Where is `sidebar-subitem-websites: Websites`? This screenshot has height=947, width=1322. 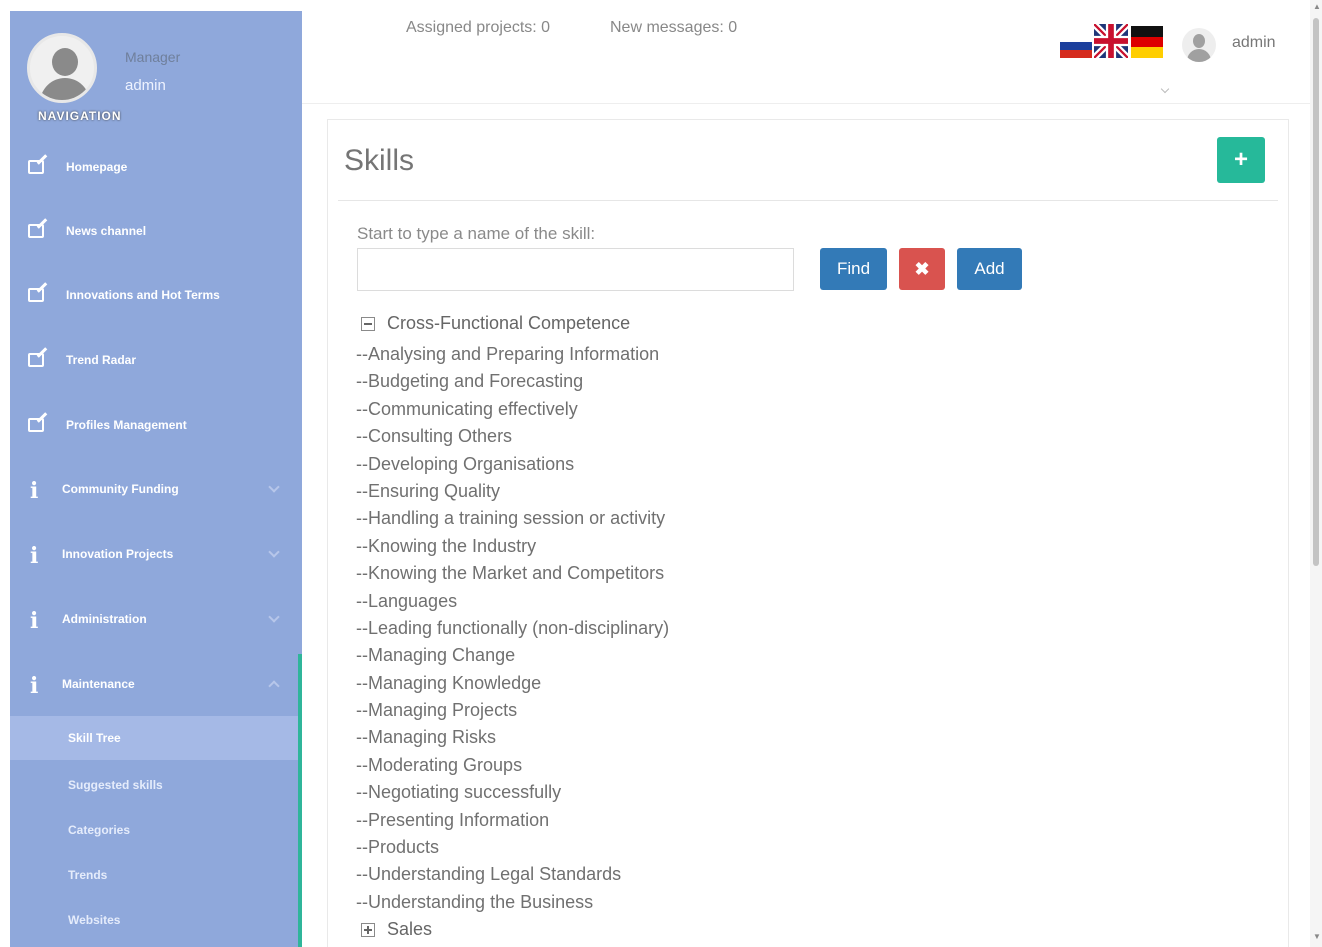
sidebar-subitem-websites: Websites is located at coordinates (154, 920).